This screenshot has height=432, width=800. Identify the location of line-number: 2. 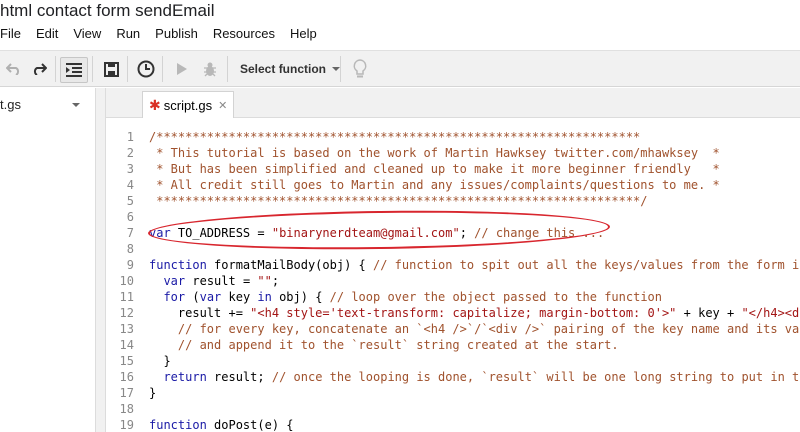
(130, 153).